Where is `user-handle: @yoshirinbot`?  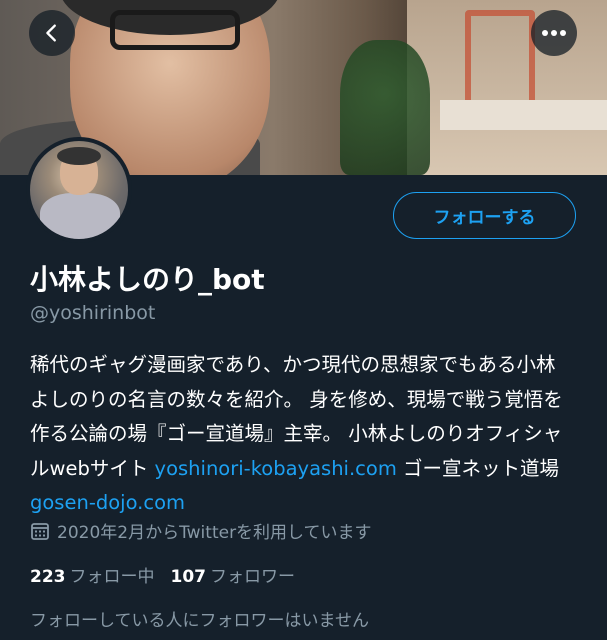 user-handle: @yoshirinbot is located at coordinates (93, 313).